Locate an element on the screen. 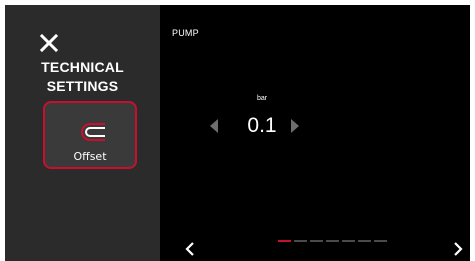 The image size is (475, 261). offset-icon is located at coordinates (93, 132).